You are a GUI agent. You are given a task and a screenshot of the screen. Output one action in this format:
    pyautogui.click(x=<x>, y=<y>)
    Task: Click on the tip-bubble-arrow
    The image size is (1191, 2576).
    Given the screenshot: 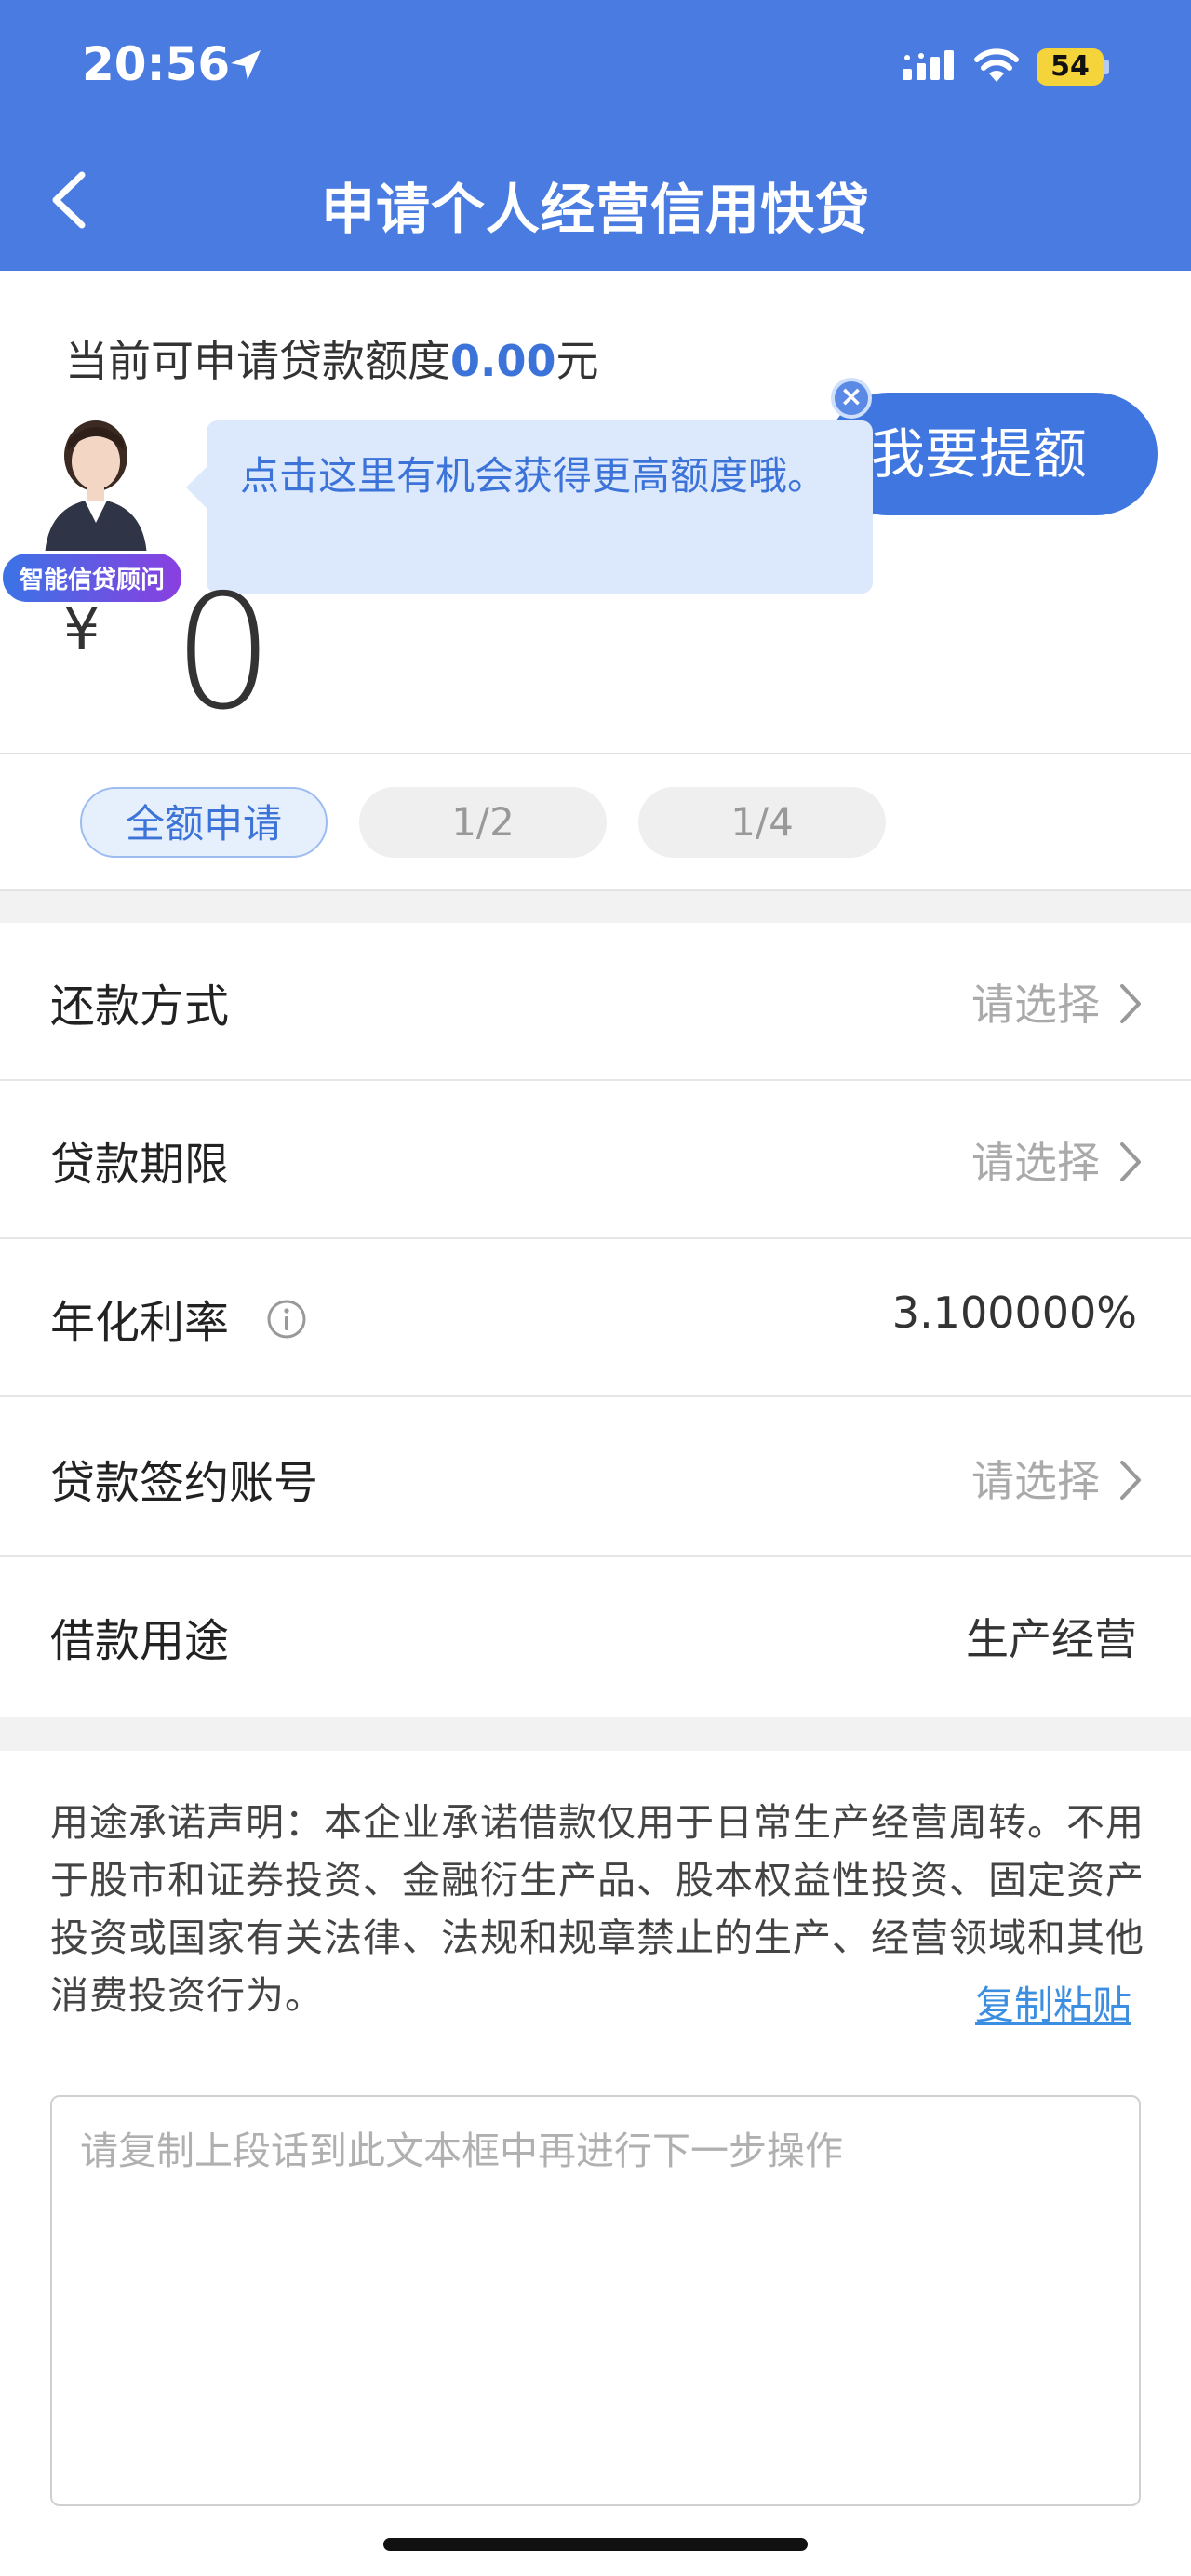 What is the action you would take?
    pyautogui.click(x=197, y=487)
    